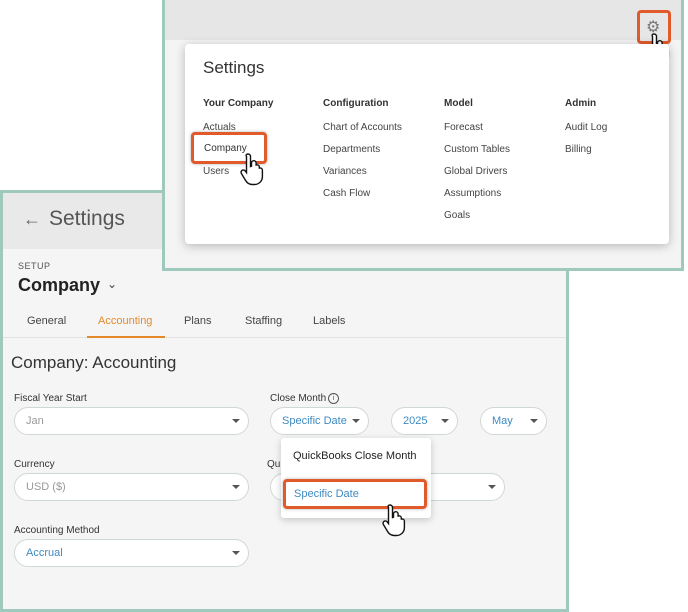 The image size is (688, 612). I want to click on currency-value: USD ($), so click(46, 487).